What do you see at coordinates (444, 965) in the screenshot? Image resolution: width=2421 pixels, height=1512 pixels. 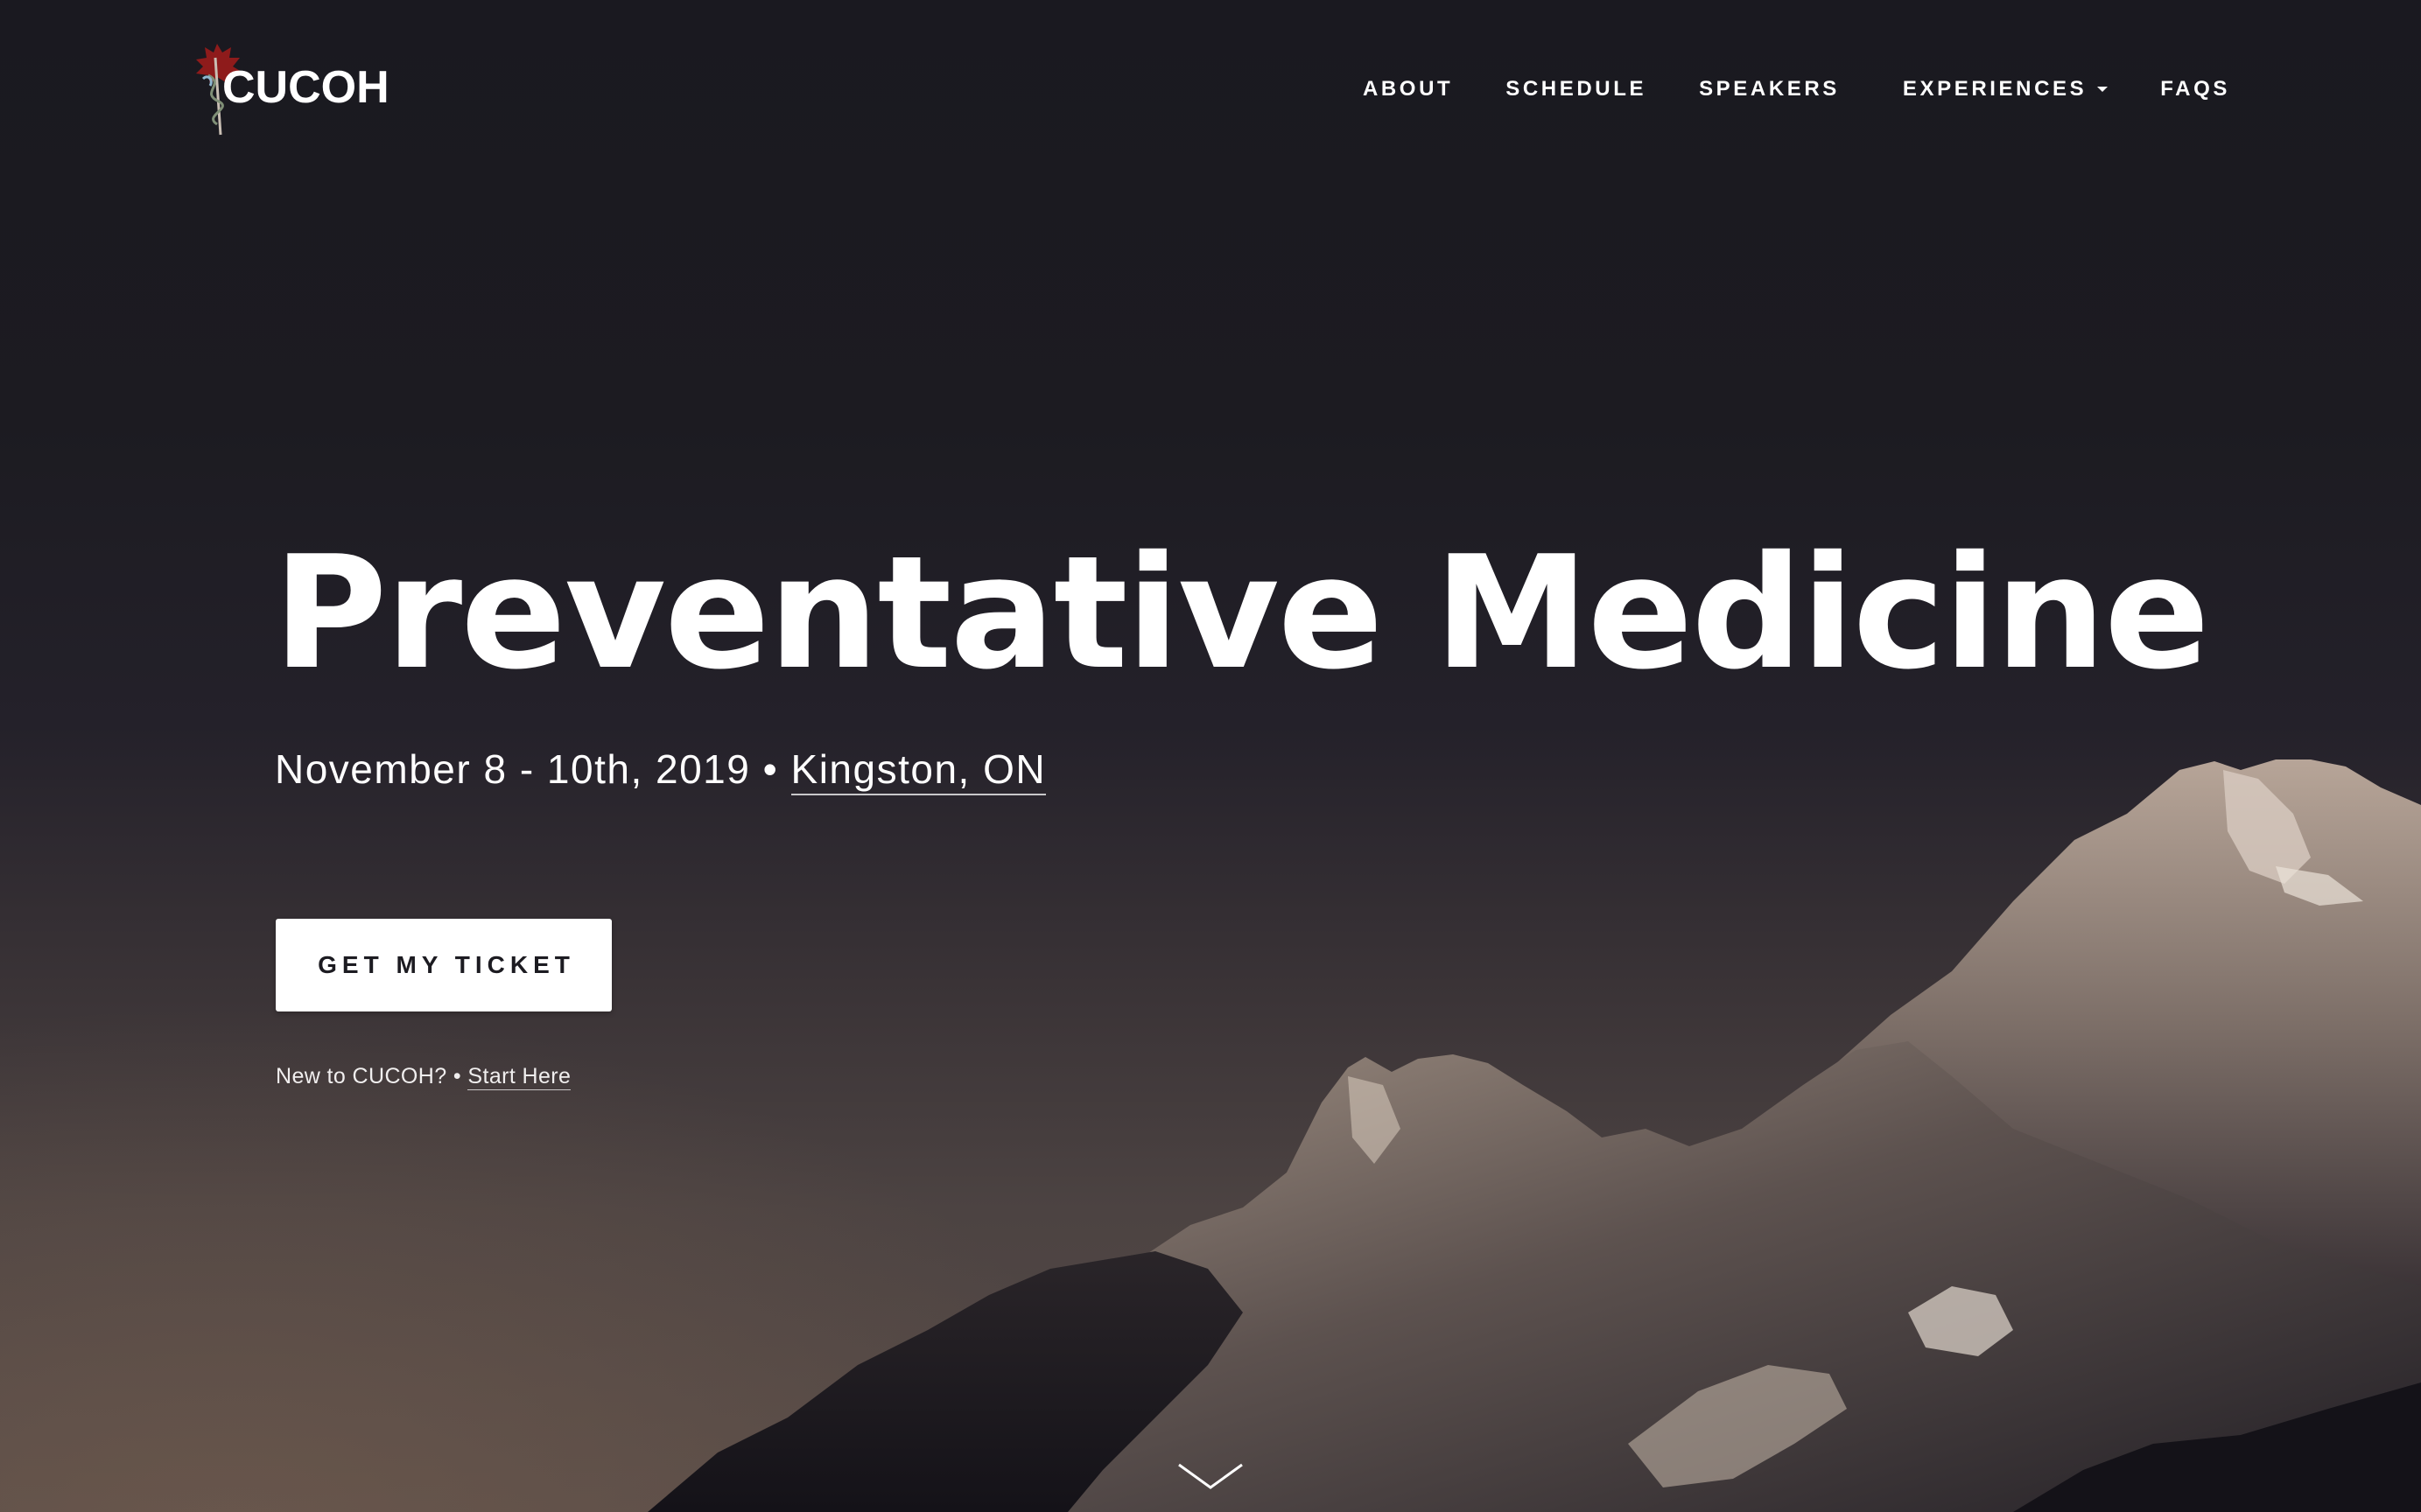 I see `get-ticket-button: GET MY TICKET` at bounding box center [444, 965].